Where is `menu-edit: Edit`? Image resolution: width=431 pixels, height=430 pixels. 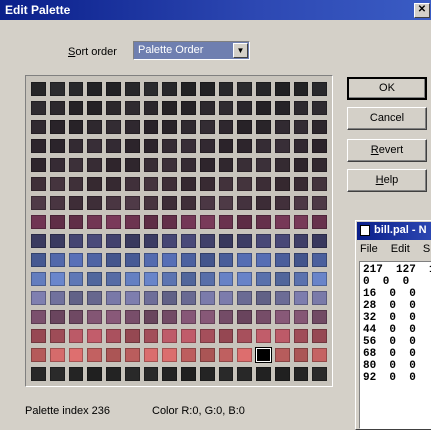 menu-edit: Edit is located at coordinates (400, 249).